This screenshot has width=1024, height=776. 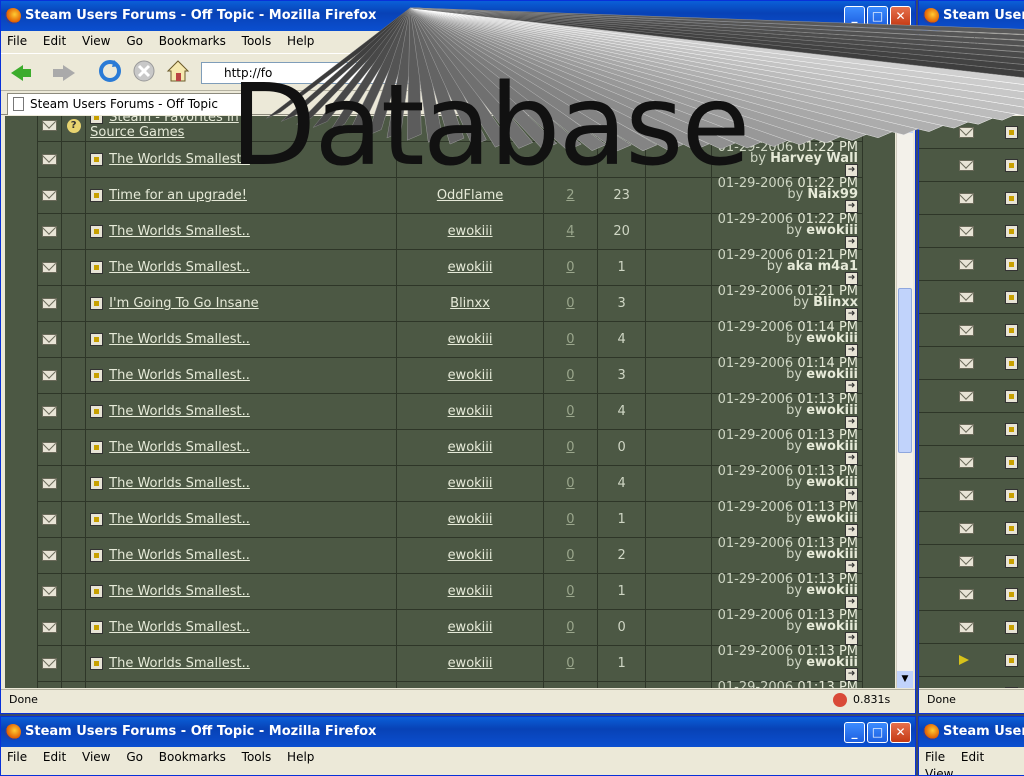 I want to click on tab-active: Steam Users F, so click(x=974, y=104).